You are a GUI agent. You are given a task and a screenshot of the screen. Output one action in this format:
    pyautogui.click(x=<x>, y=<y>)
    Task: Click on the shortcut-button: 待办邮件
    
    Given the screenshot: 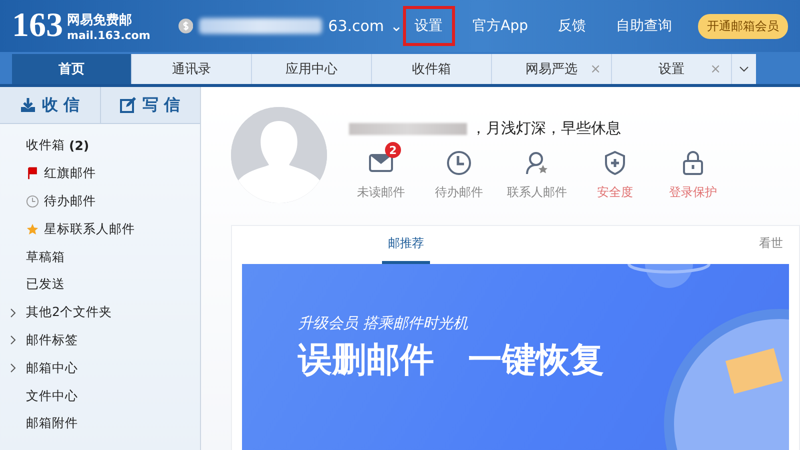 What is the action you would take?
    pyautogui.click(x=459, y=171)
    